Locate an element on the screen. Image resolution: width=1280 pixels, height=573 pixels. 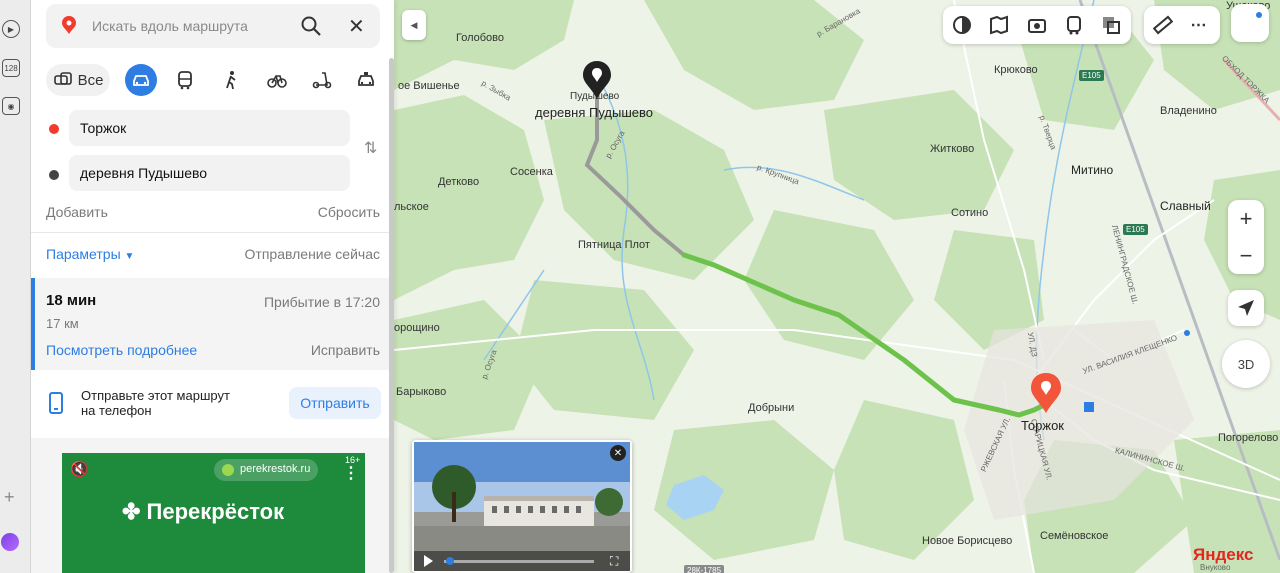
map-label-vishenye: ое Вишенье is located at coordinates (429, 86).